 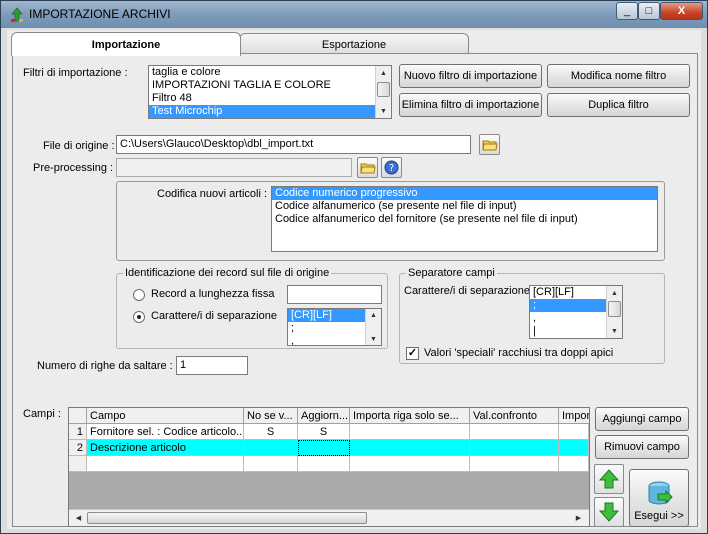 I want to click on field-separator-list: [CR][LF] ; , | ▲ ▼, so click(x=576, y=312).